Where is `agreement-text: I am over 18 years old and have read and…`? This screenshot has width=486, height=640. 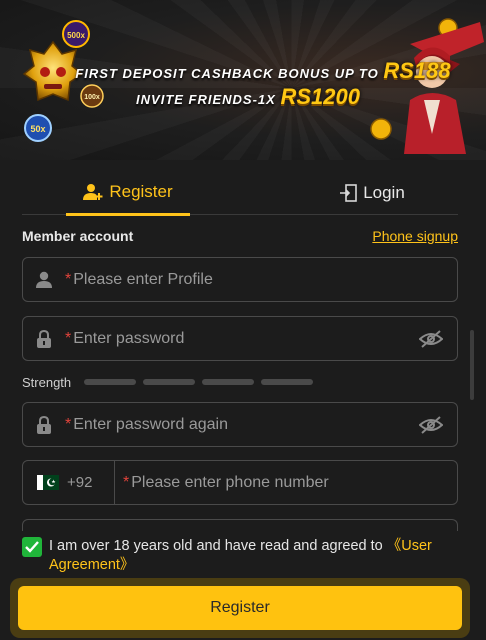
agreement-text: I am over 18 years old and have read and… is located at coordinates (254, 556).